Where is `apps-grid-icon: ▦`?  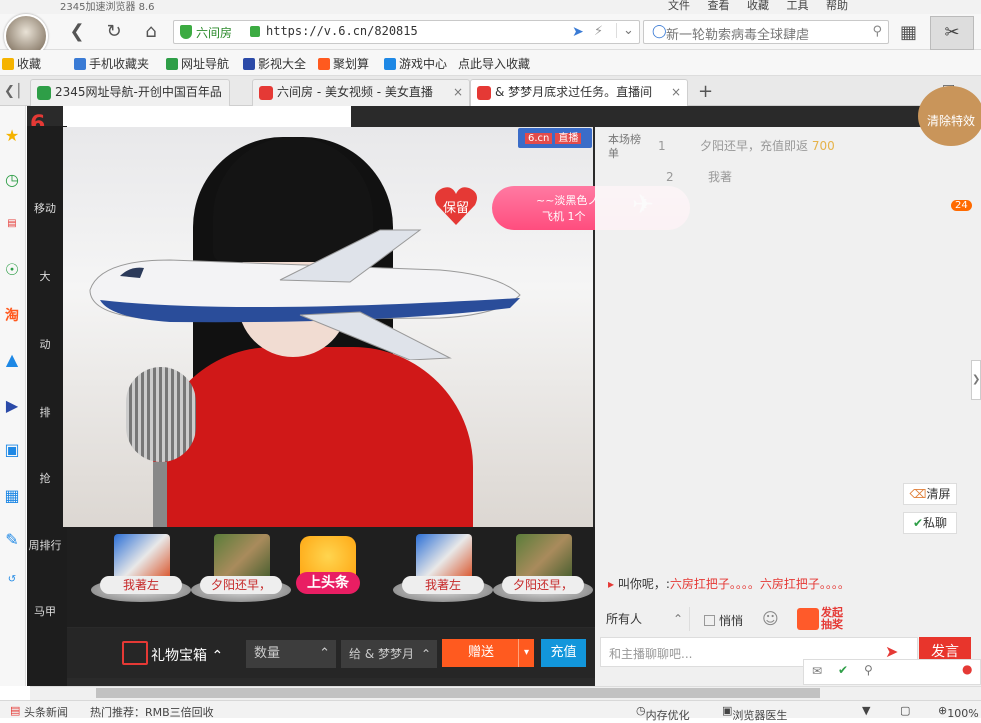 apps-grid-icon: ▦ is located at coordinates (908, 32).